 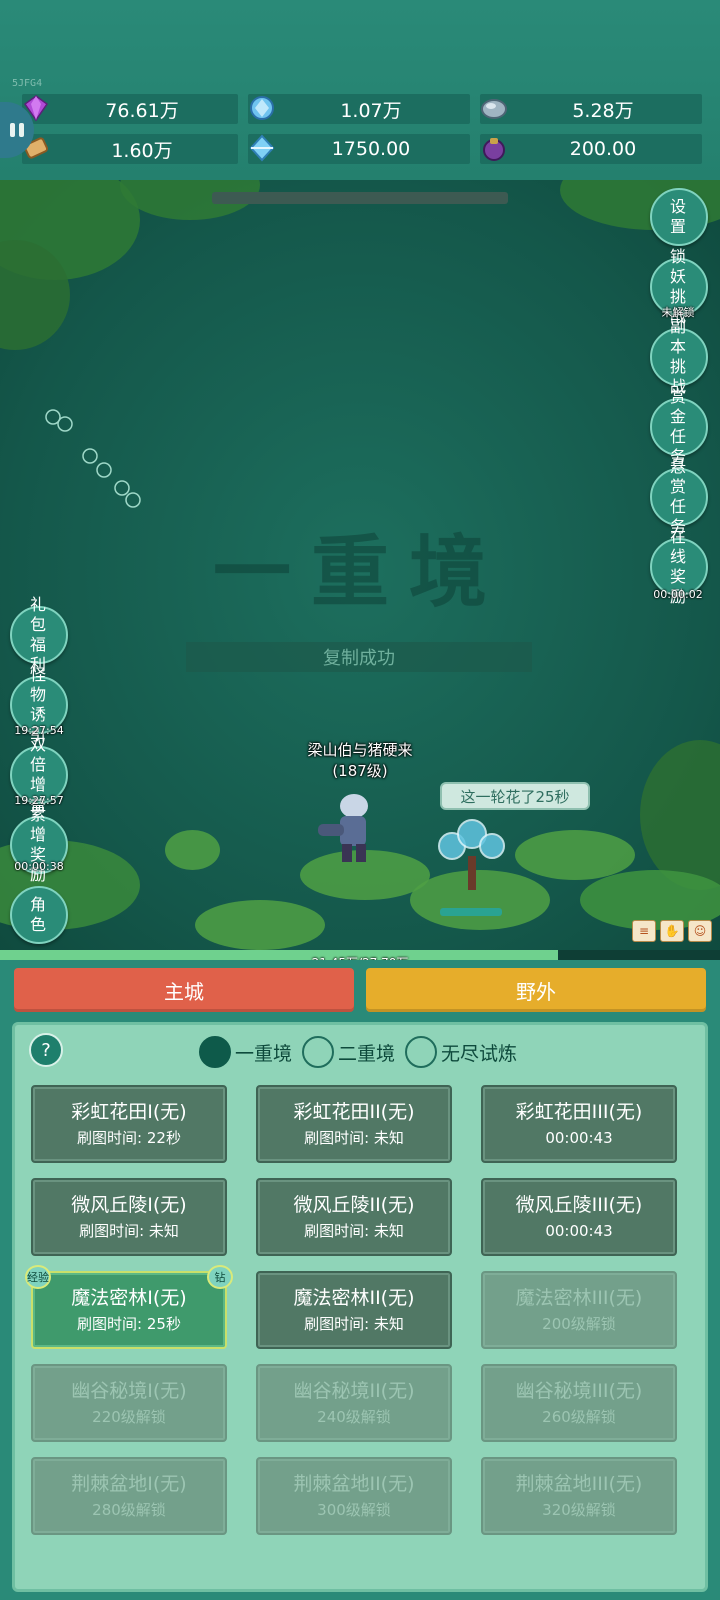 What do you see at coordinates (129, 1496) in the screenshot?
I see `map-button-locked: 荆棘盆地I(无) 280级解锁` at bounding box center [129, 1496].